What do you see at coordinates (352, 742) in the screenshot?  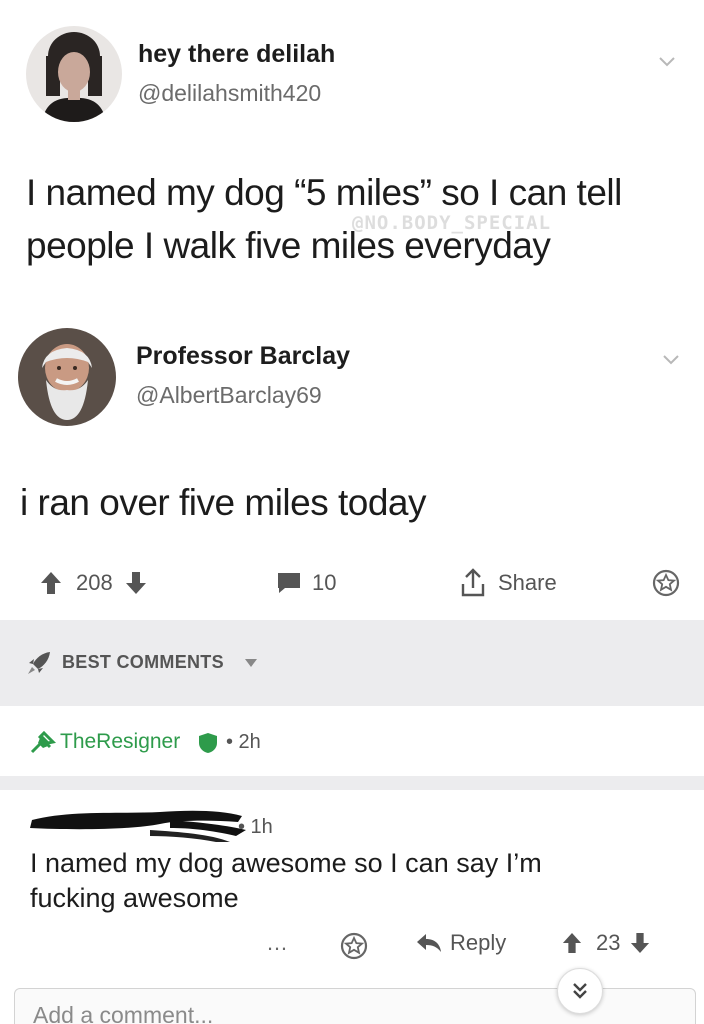 I see `comment-theresigner: TheResigner • 2h` at bounding box center [352, 742].